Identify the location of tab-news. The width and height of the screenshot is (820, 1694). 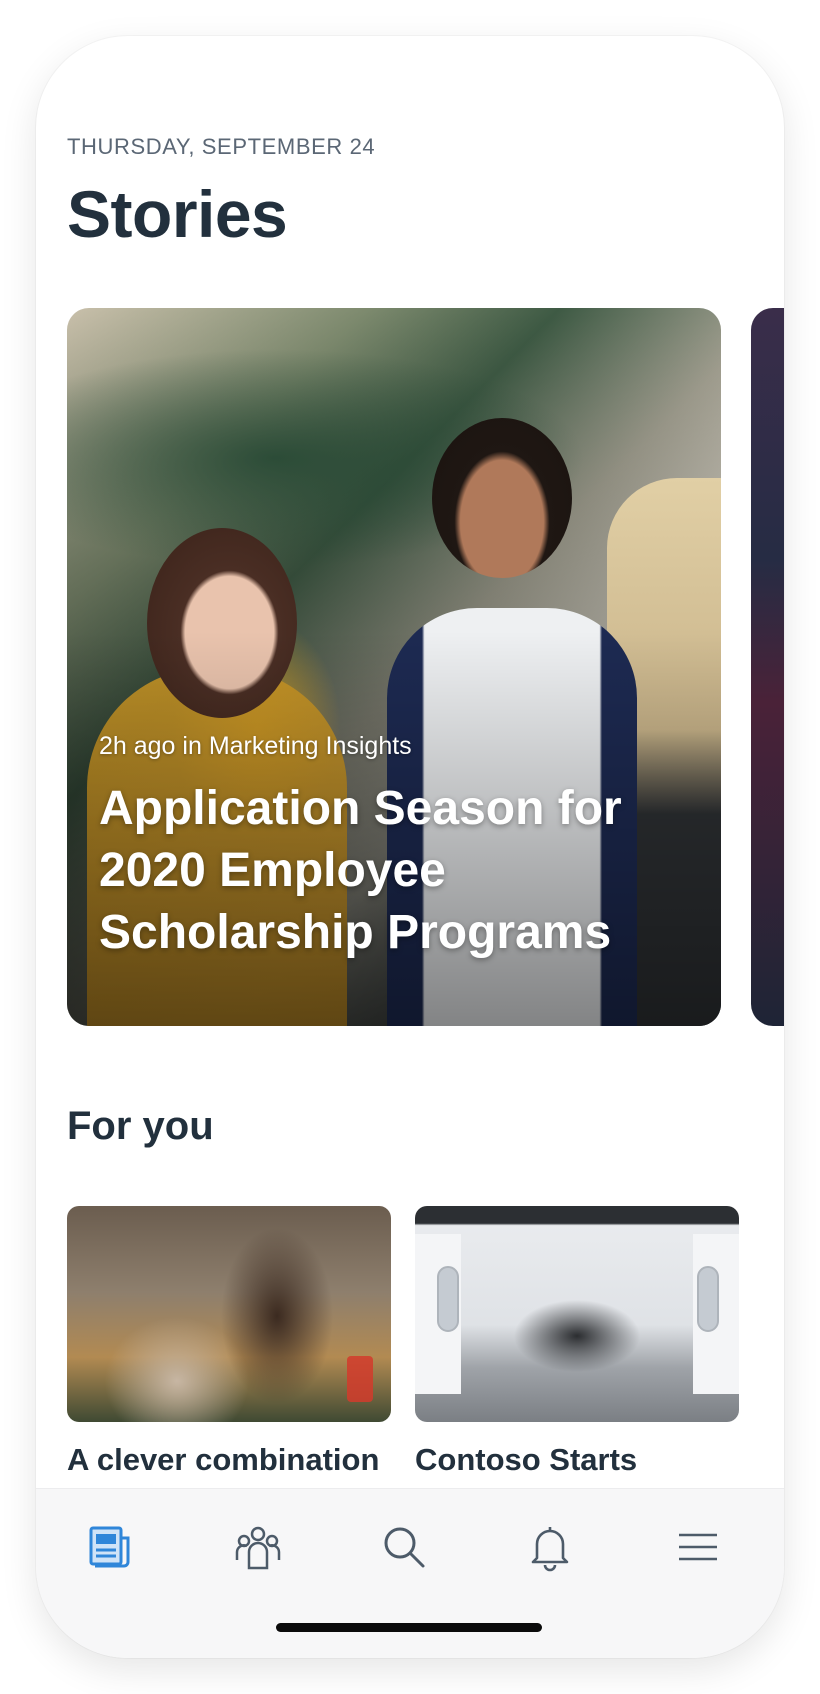
(110, 1547).